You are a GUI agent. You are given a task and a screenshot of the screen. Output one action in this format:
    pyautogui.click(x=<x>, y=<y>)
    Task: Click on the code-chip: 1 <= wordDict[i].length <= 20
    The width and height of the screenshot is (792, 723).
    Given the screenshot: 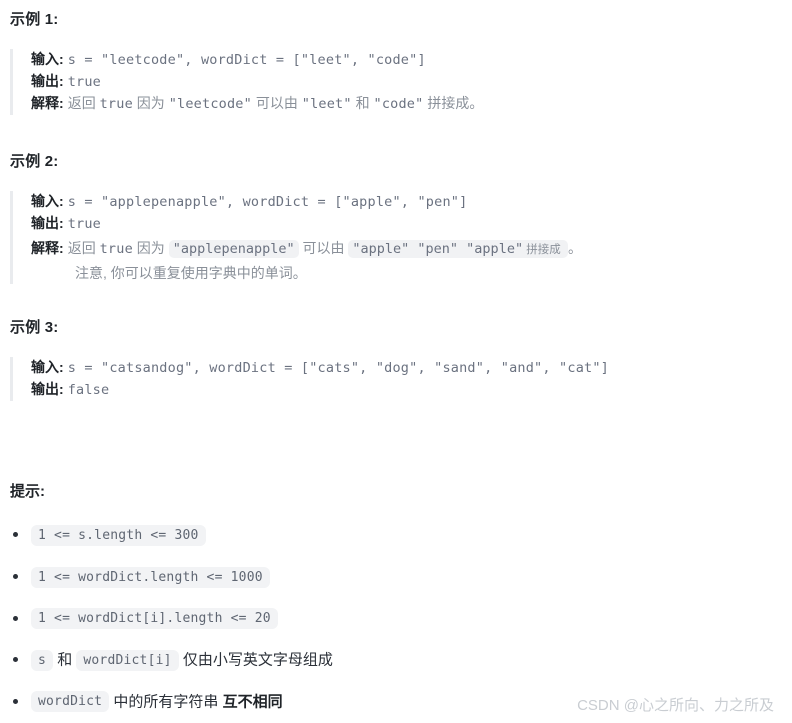 What is the action you would take?
    pyautogui.click(x=154, y=619)
    